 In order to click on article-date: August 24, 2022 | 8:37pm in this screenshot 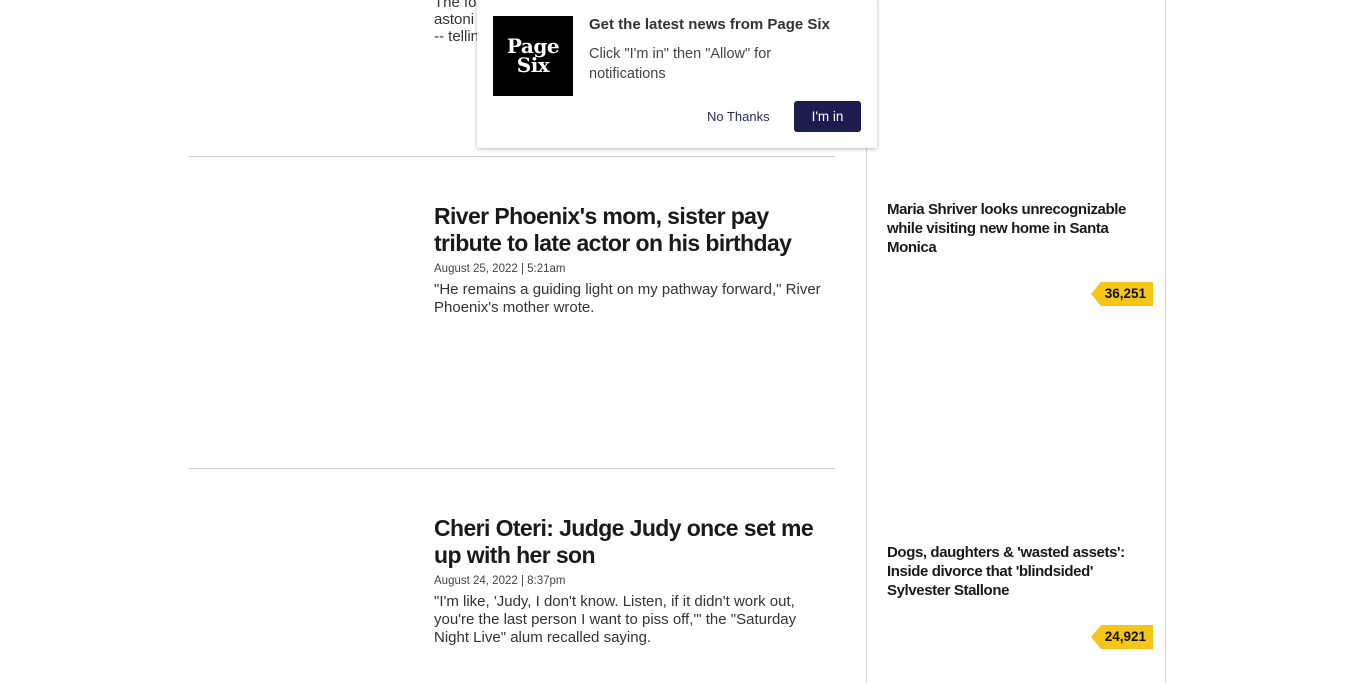, I will do `click(500, 581)`.